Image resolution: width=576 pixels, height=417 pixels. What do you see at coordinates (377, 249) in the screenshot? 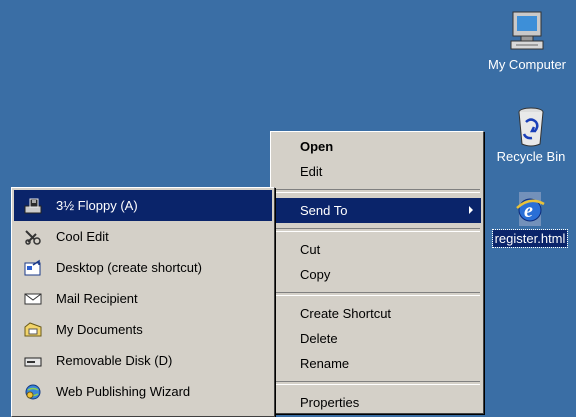
I see `menu-item-cut: Cut` at bounding box center [377, 249].